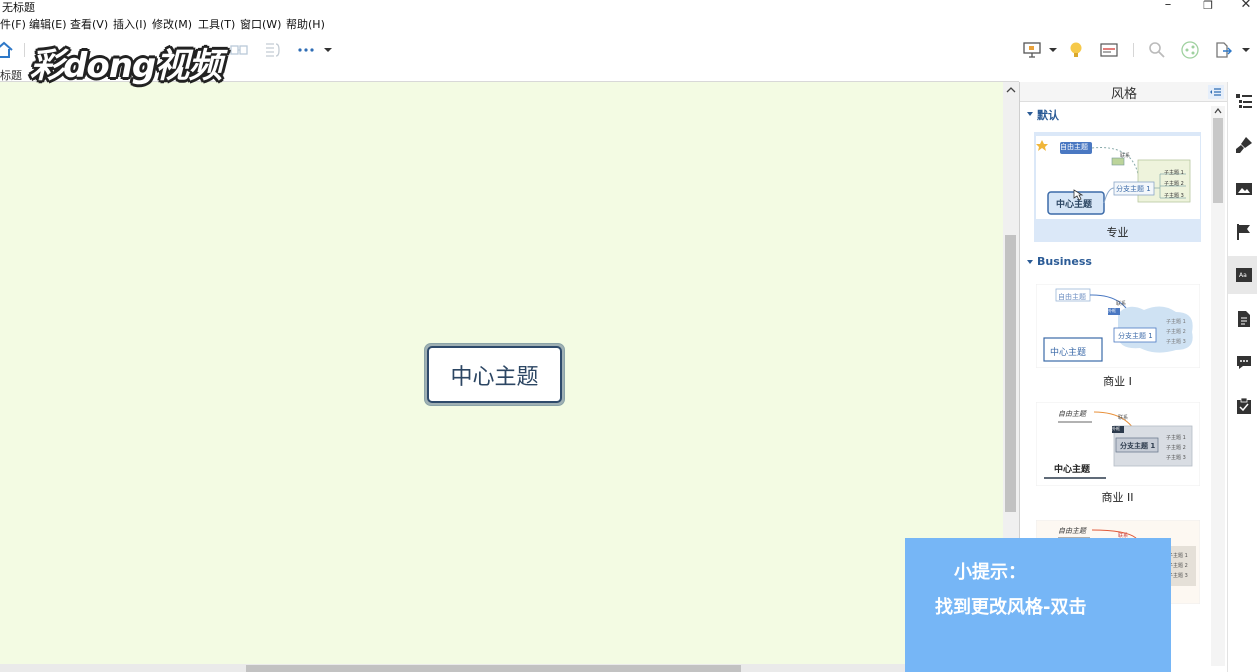  Describe the element at coordinates (1244, 362) in the screenshot. I see `comments-icon` at that location.